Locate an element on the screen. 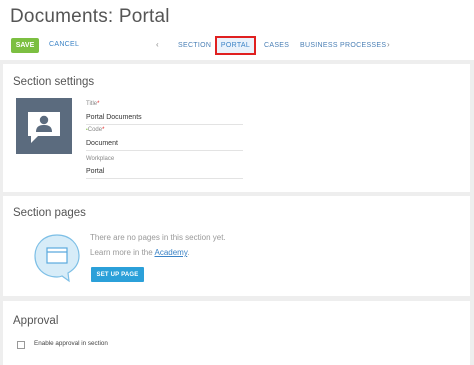 The image size is (474, 365). cancel-button: CANCEL is located at coordinates (64, 44).